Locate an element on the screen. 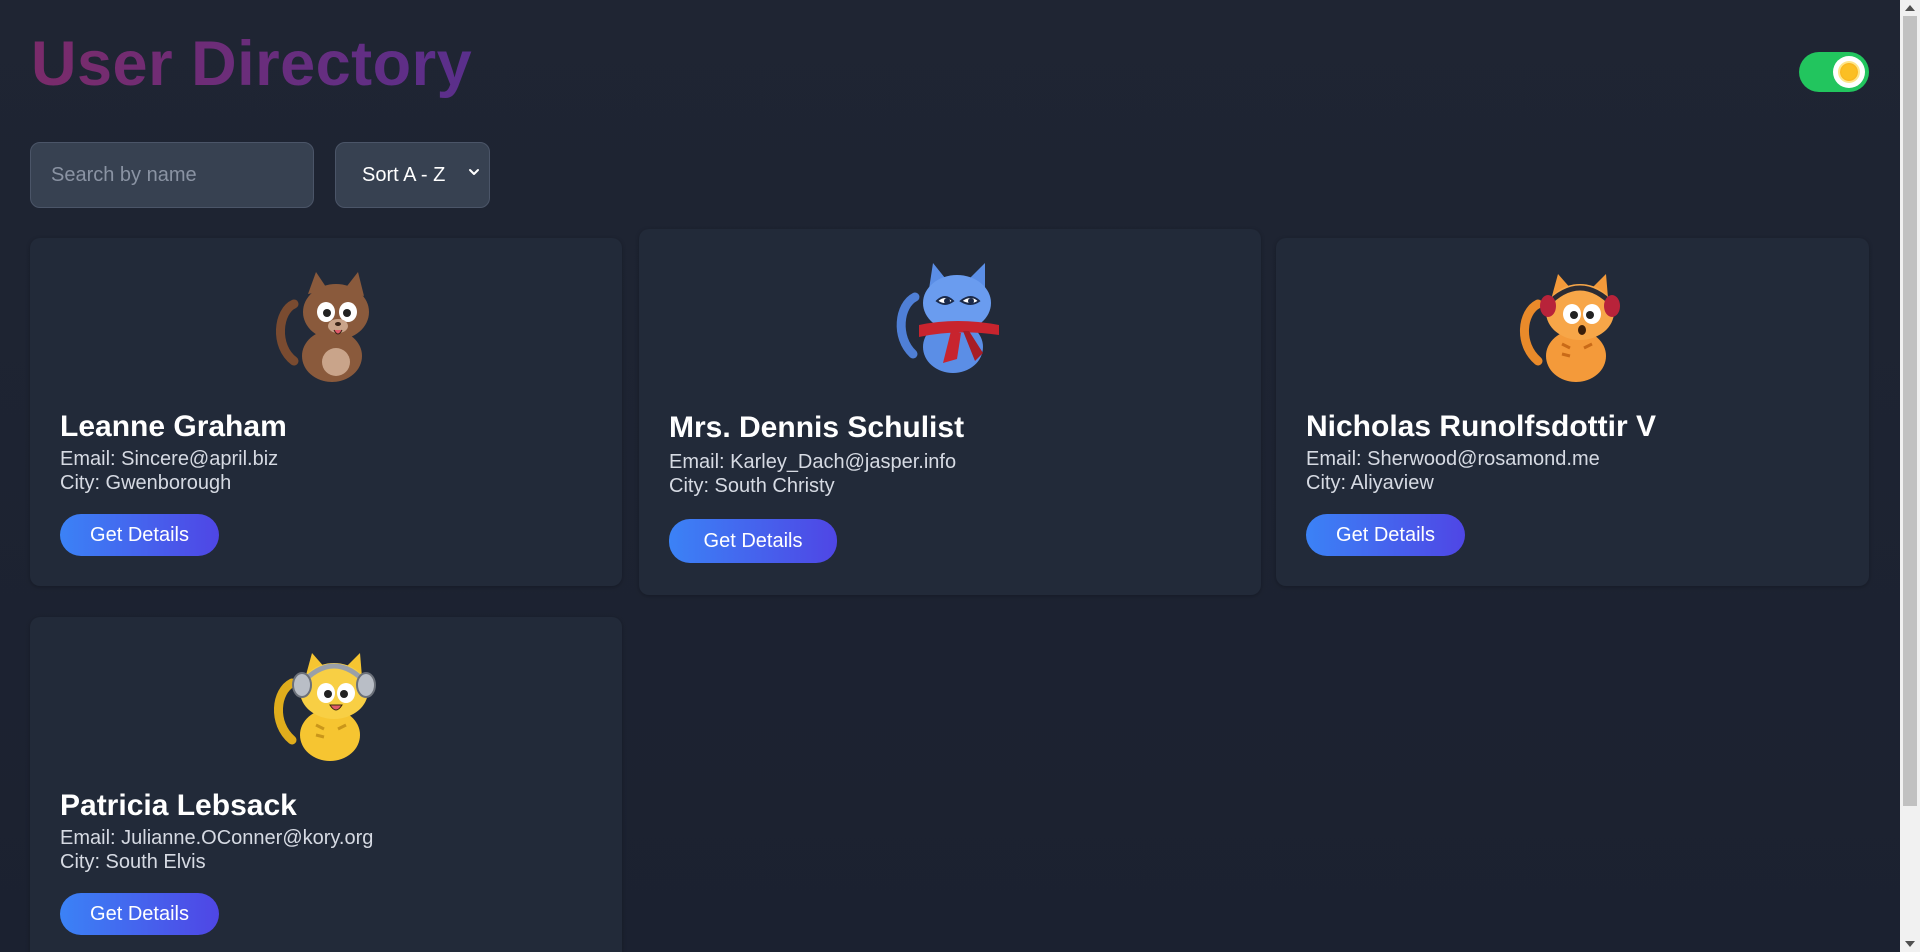 This screenshot has width=1920, height=952. scroll-up-icon is located at coordinates (1910, 8).